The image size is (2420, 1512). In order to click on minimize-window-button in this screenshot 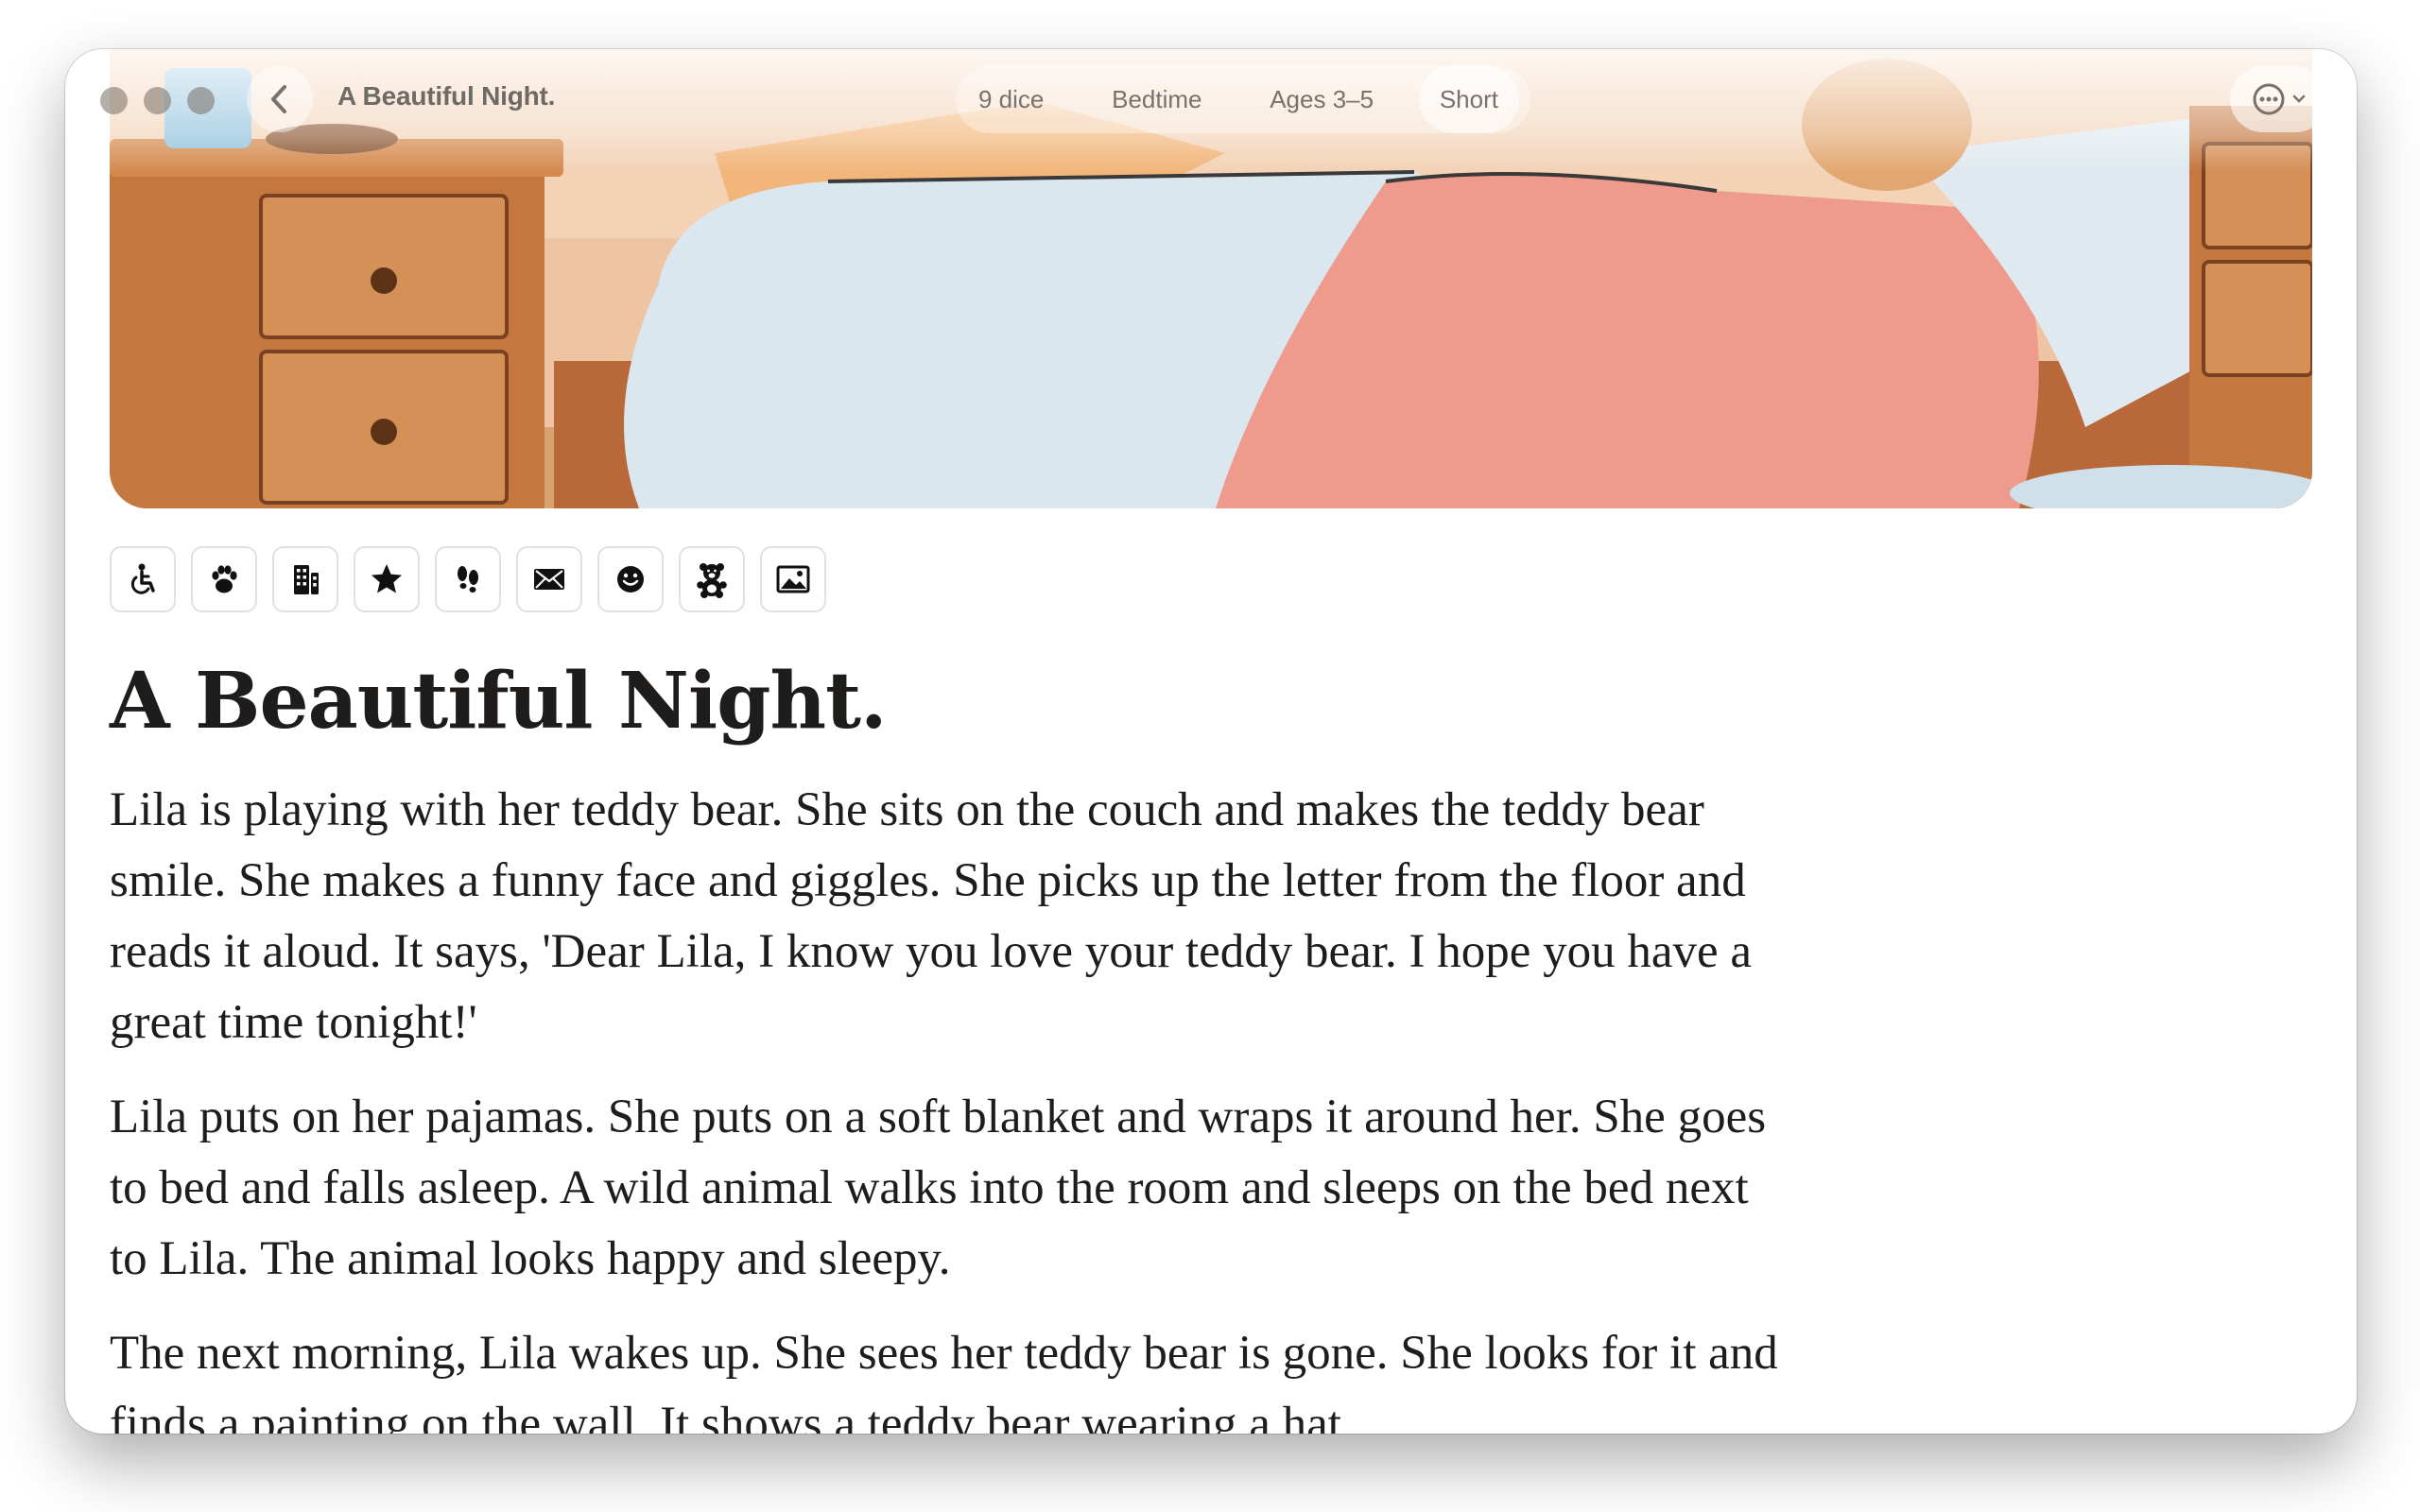, I will do `click(157, 100)`.